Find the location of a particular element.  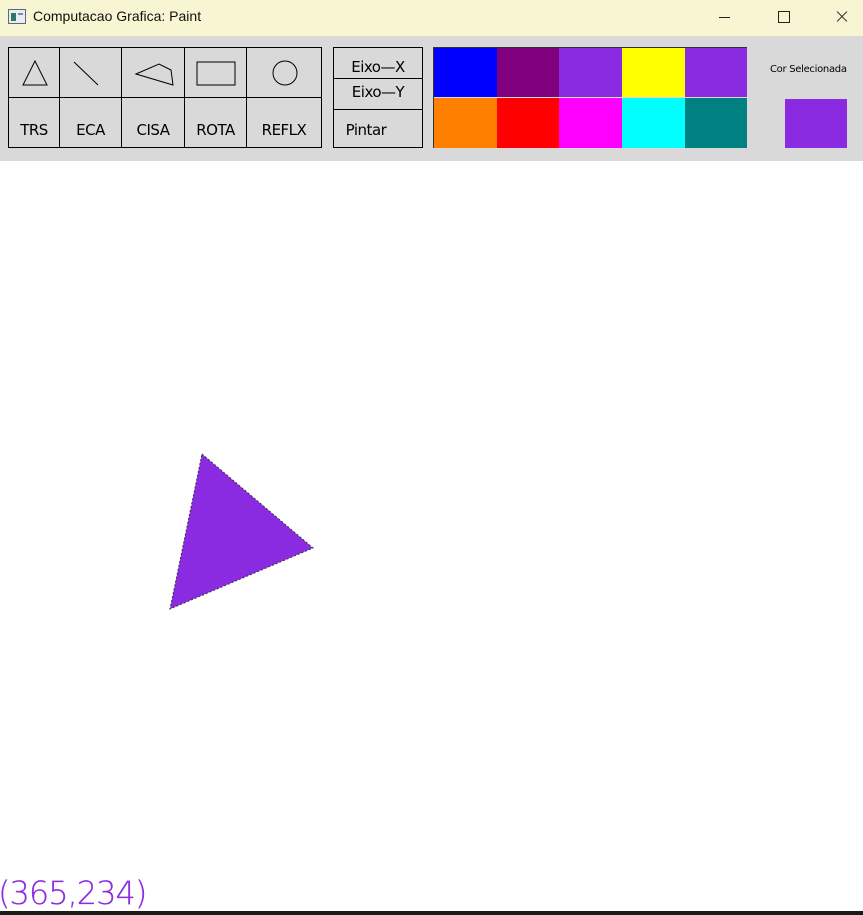

axis-x-label: Eixo—X is located at coordinates (378, 67).